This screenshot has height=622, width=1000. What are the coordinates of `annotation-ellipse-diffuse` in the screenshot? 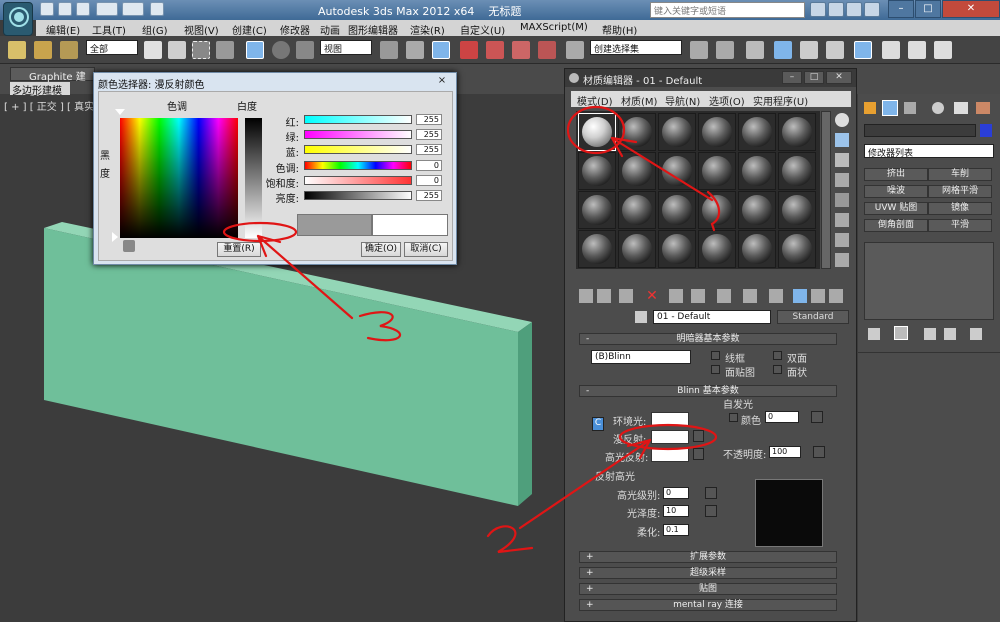 It's located at (668, 437).